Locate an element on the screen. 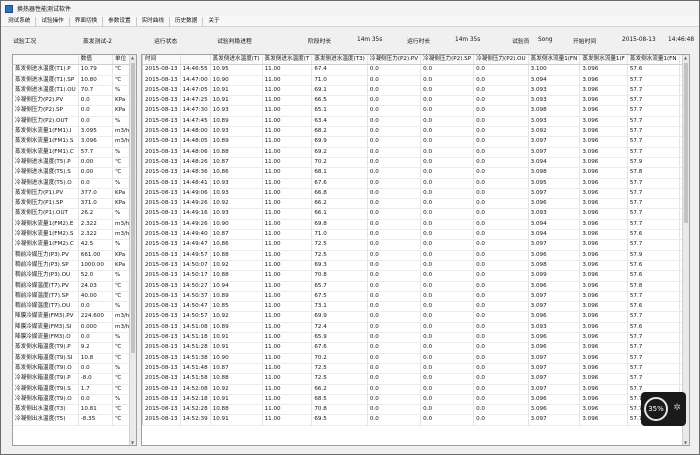 This screenshot has width=700, height=455. table-row: 冷凝侧出水温度(T5) -8.35 ℃ is located at coordinates (74, 420).